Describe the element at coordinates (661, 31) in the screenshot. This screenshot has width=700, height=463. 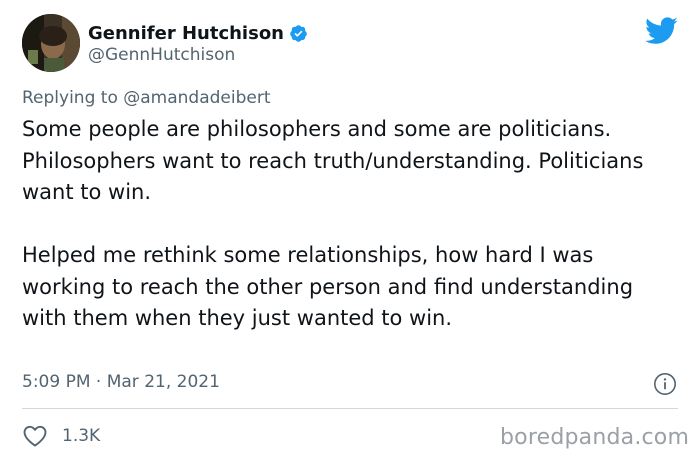
I see `twitter-bird-icon` at that location.